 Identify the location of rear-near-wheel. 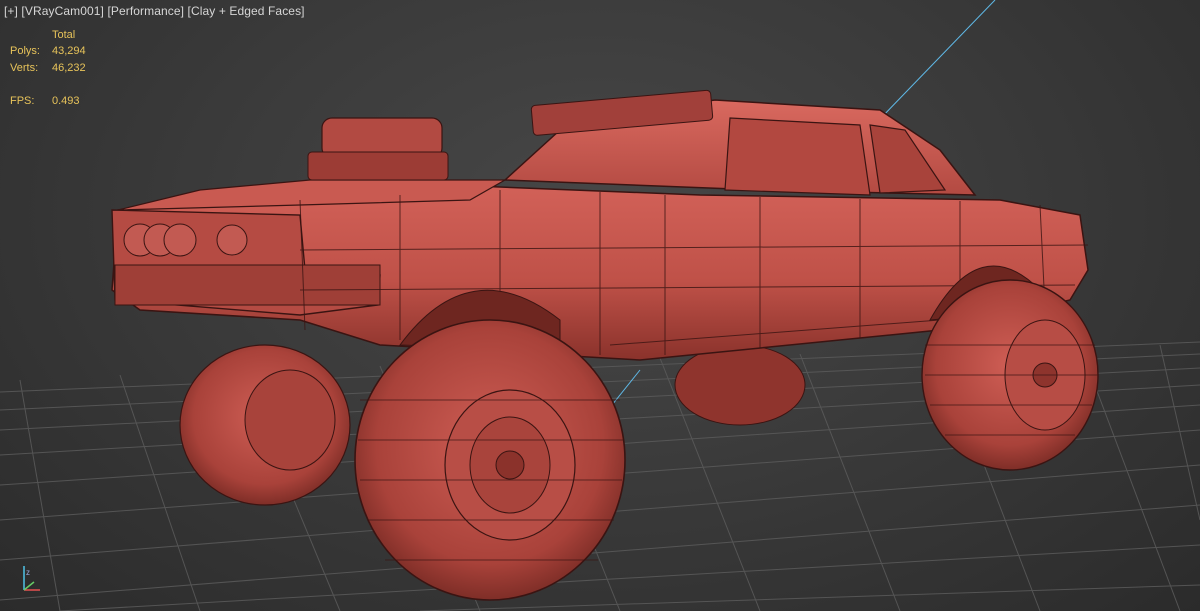
(1010, 375).